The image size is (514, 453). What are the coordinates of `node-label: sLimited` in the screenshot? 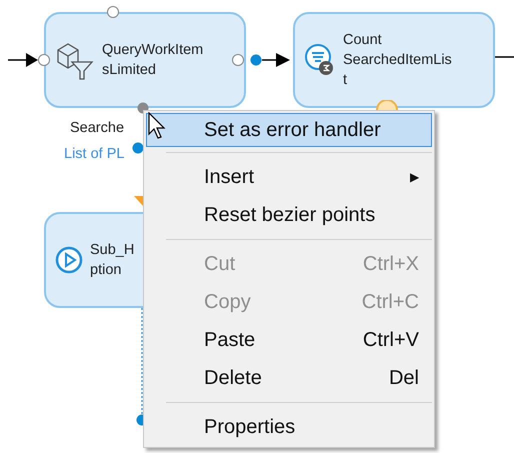 It's located at (129, 70).